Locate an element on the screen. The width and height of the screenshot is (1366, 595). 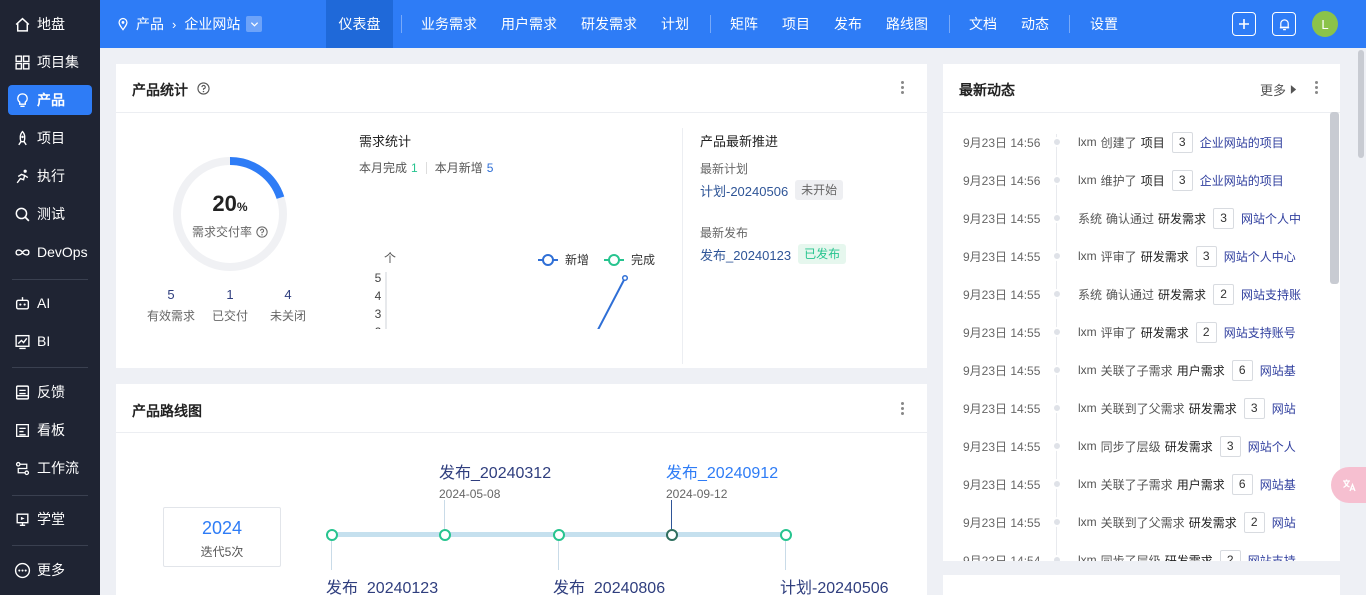
tab-projects: 项目 is located at coordinates (796, 24).